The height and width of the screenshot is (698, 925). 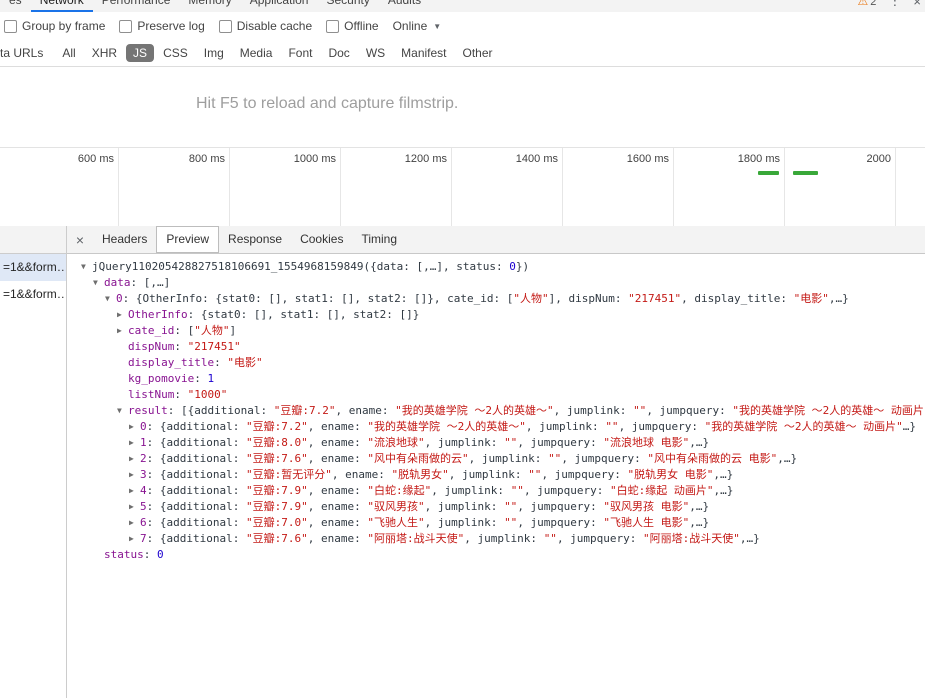 What do you see at coordinates (347, 6) in the screenshot?
I see `devtools-tab-security: Security` at bounding box center [347, 6].